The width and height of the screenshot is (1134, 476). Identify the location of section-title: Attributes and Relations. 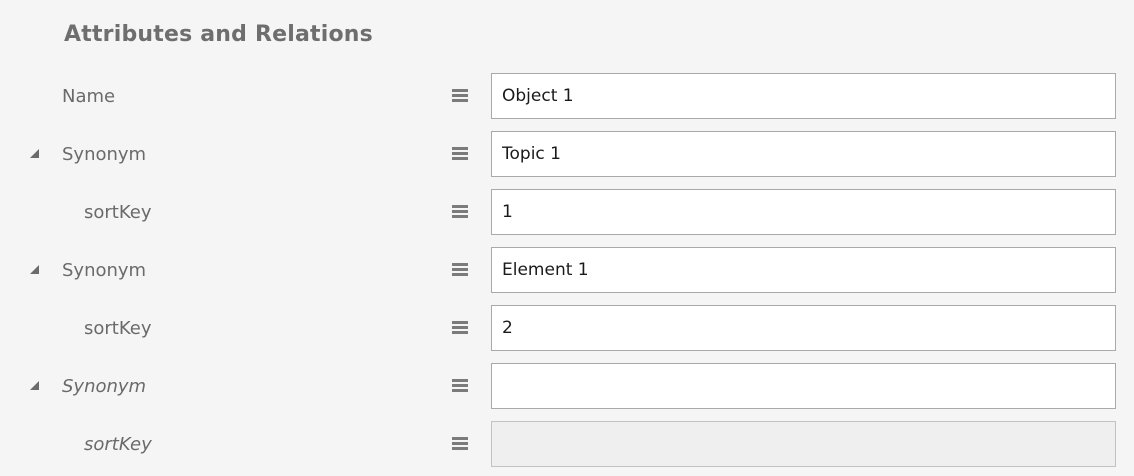
(218, 34).